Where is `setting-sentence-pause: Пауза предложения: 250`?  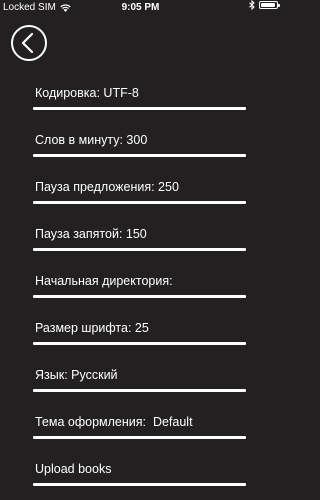
setting-sentence-pause: Пауза предложения: 250 is located at coordinates (140, 186).